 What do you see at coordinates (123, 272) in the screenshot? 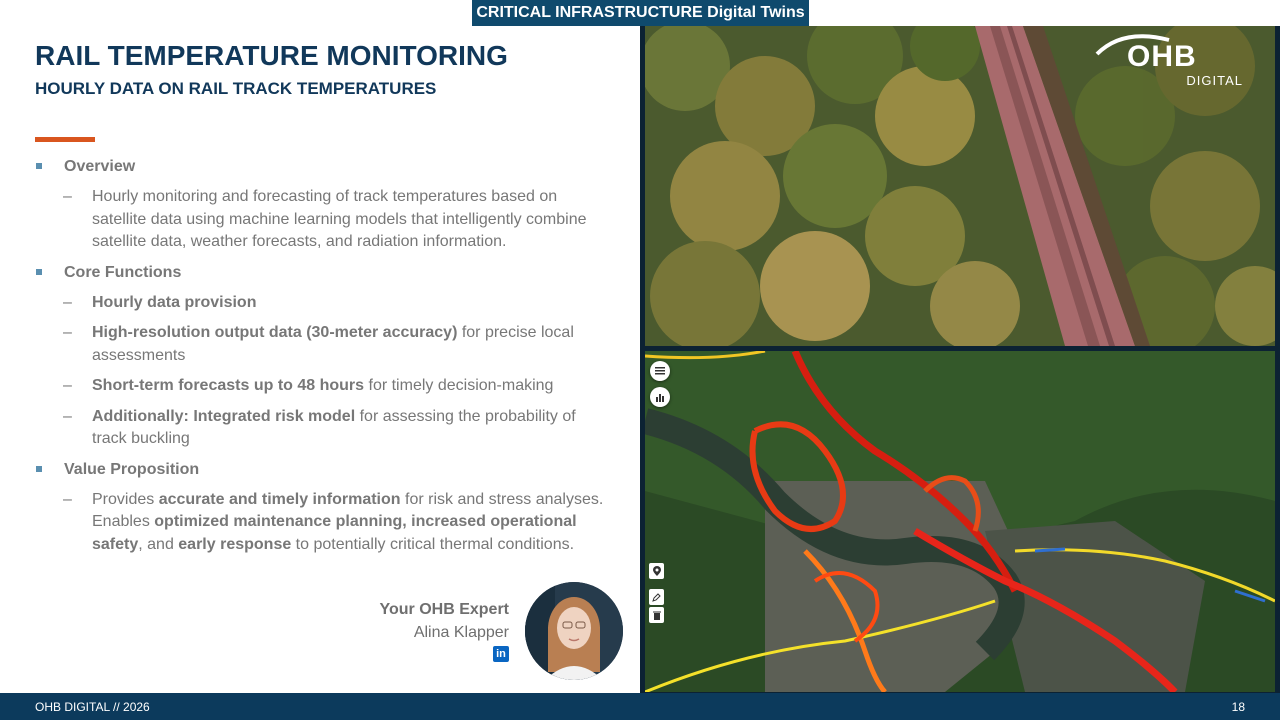
I see `section-heading-text: Core Functions` at bounding box center [123, 272].